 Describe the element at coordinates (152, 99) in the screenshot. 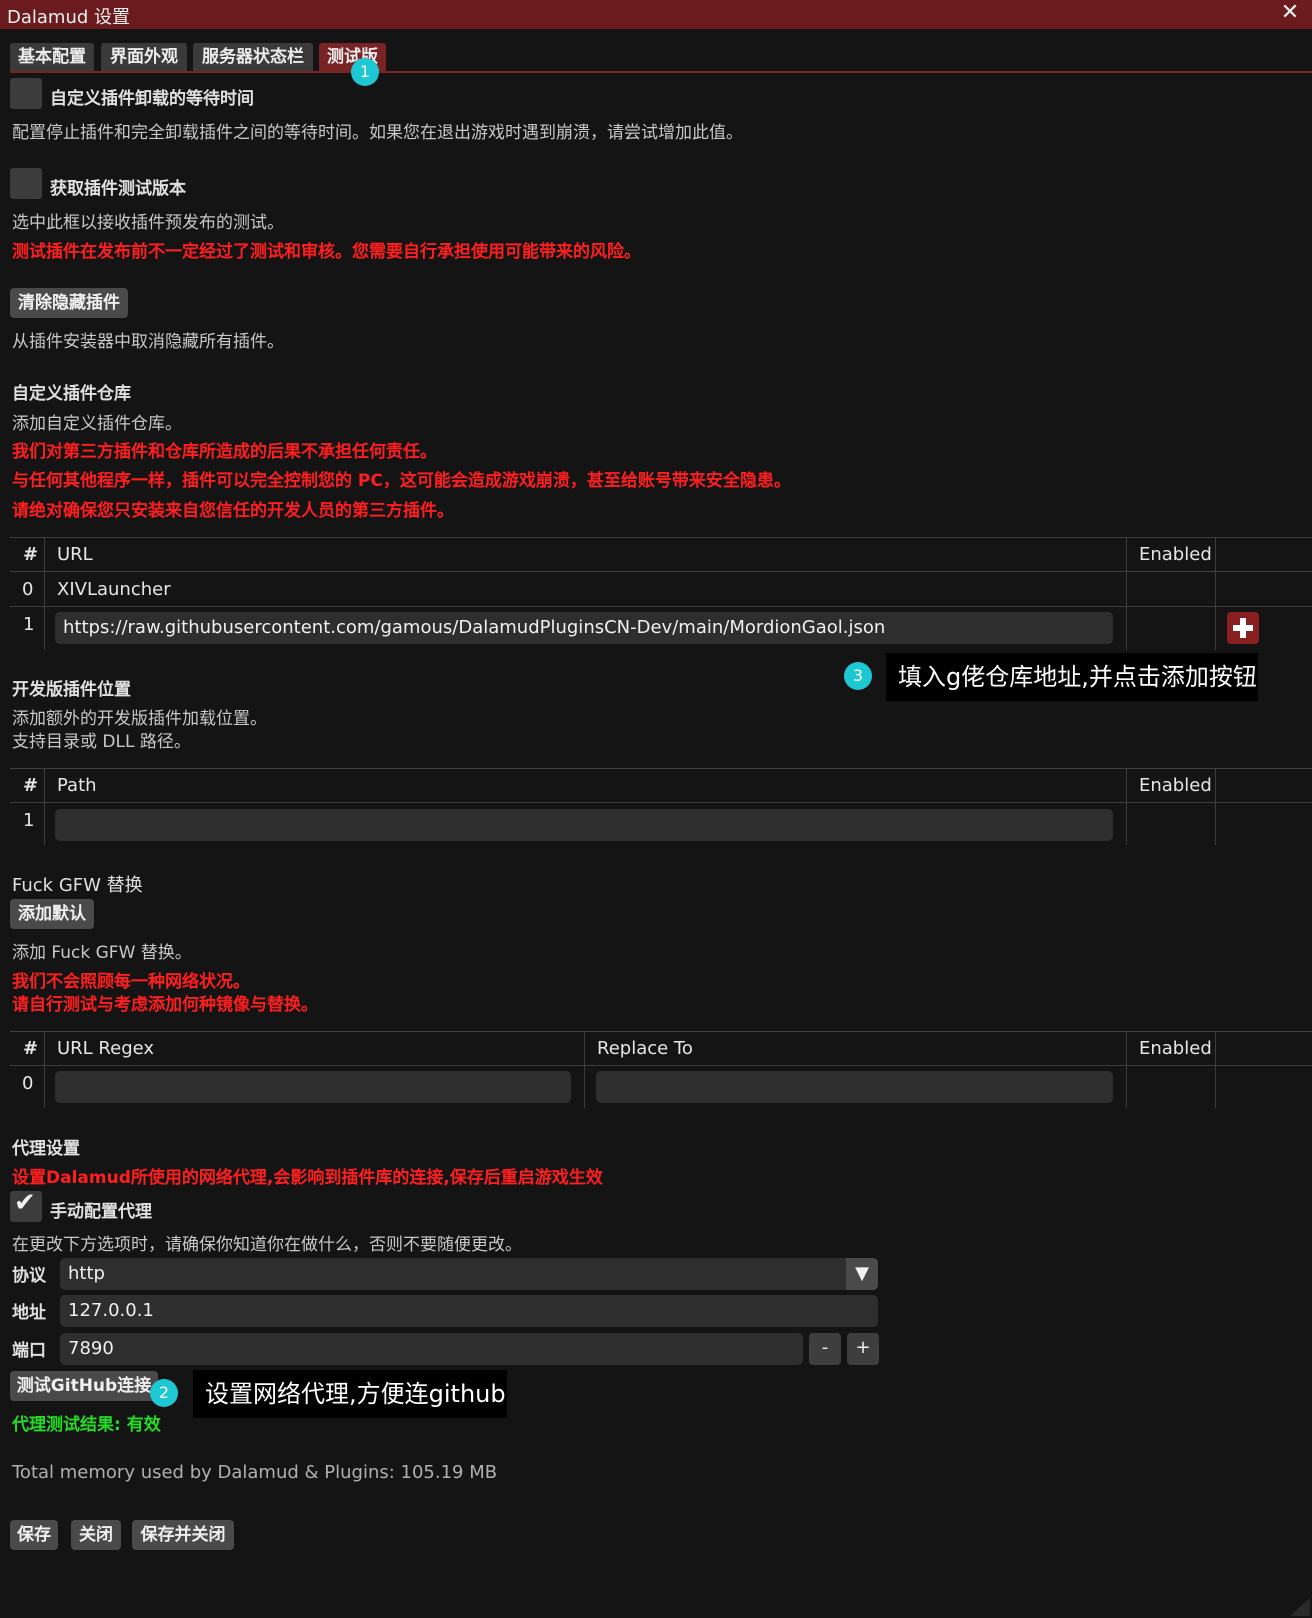

I see `unload-wait-label: 自定义插件卸载的等待时间` at that location.